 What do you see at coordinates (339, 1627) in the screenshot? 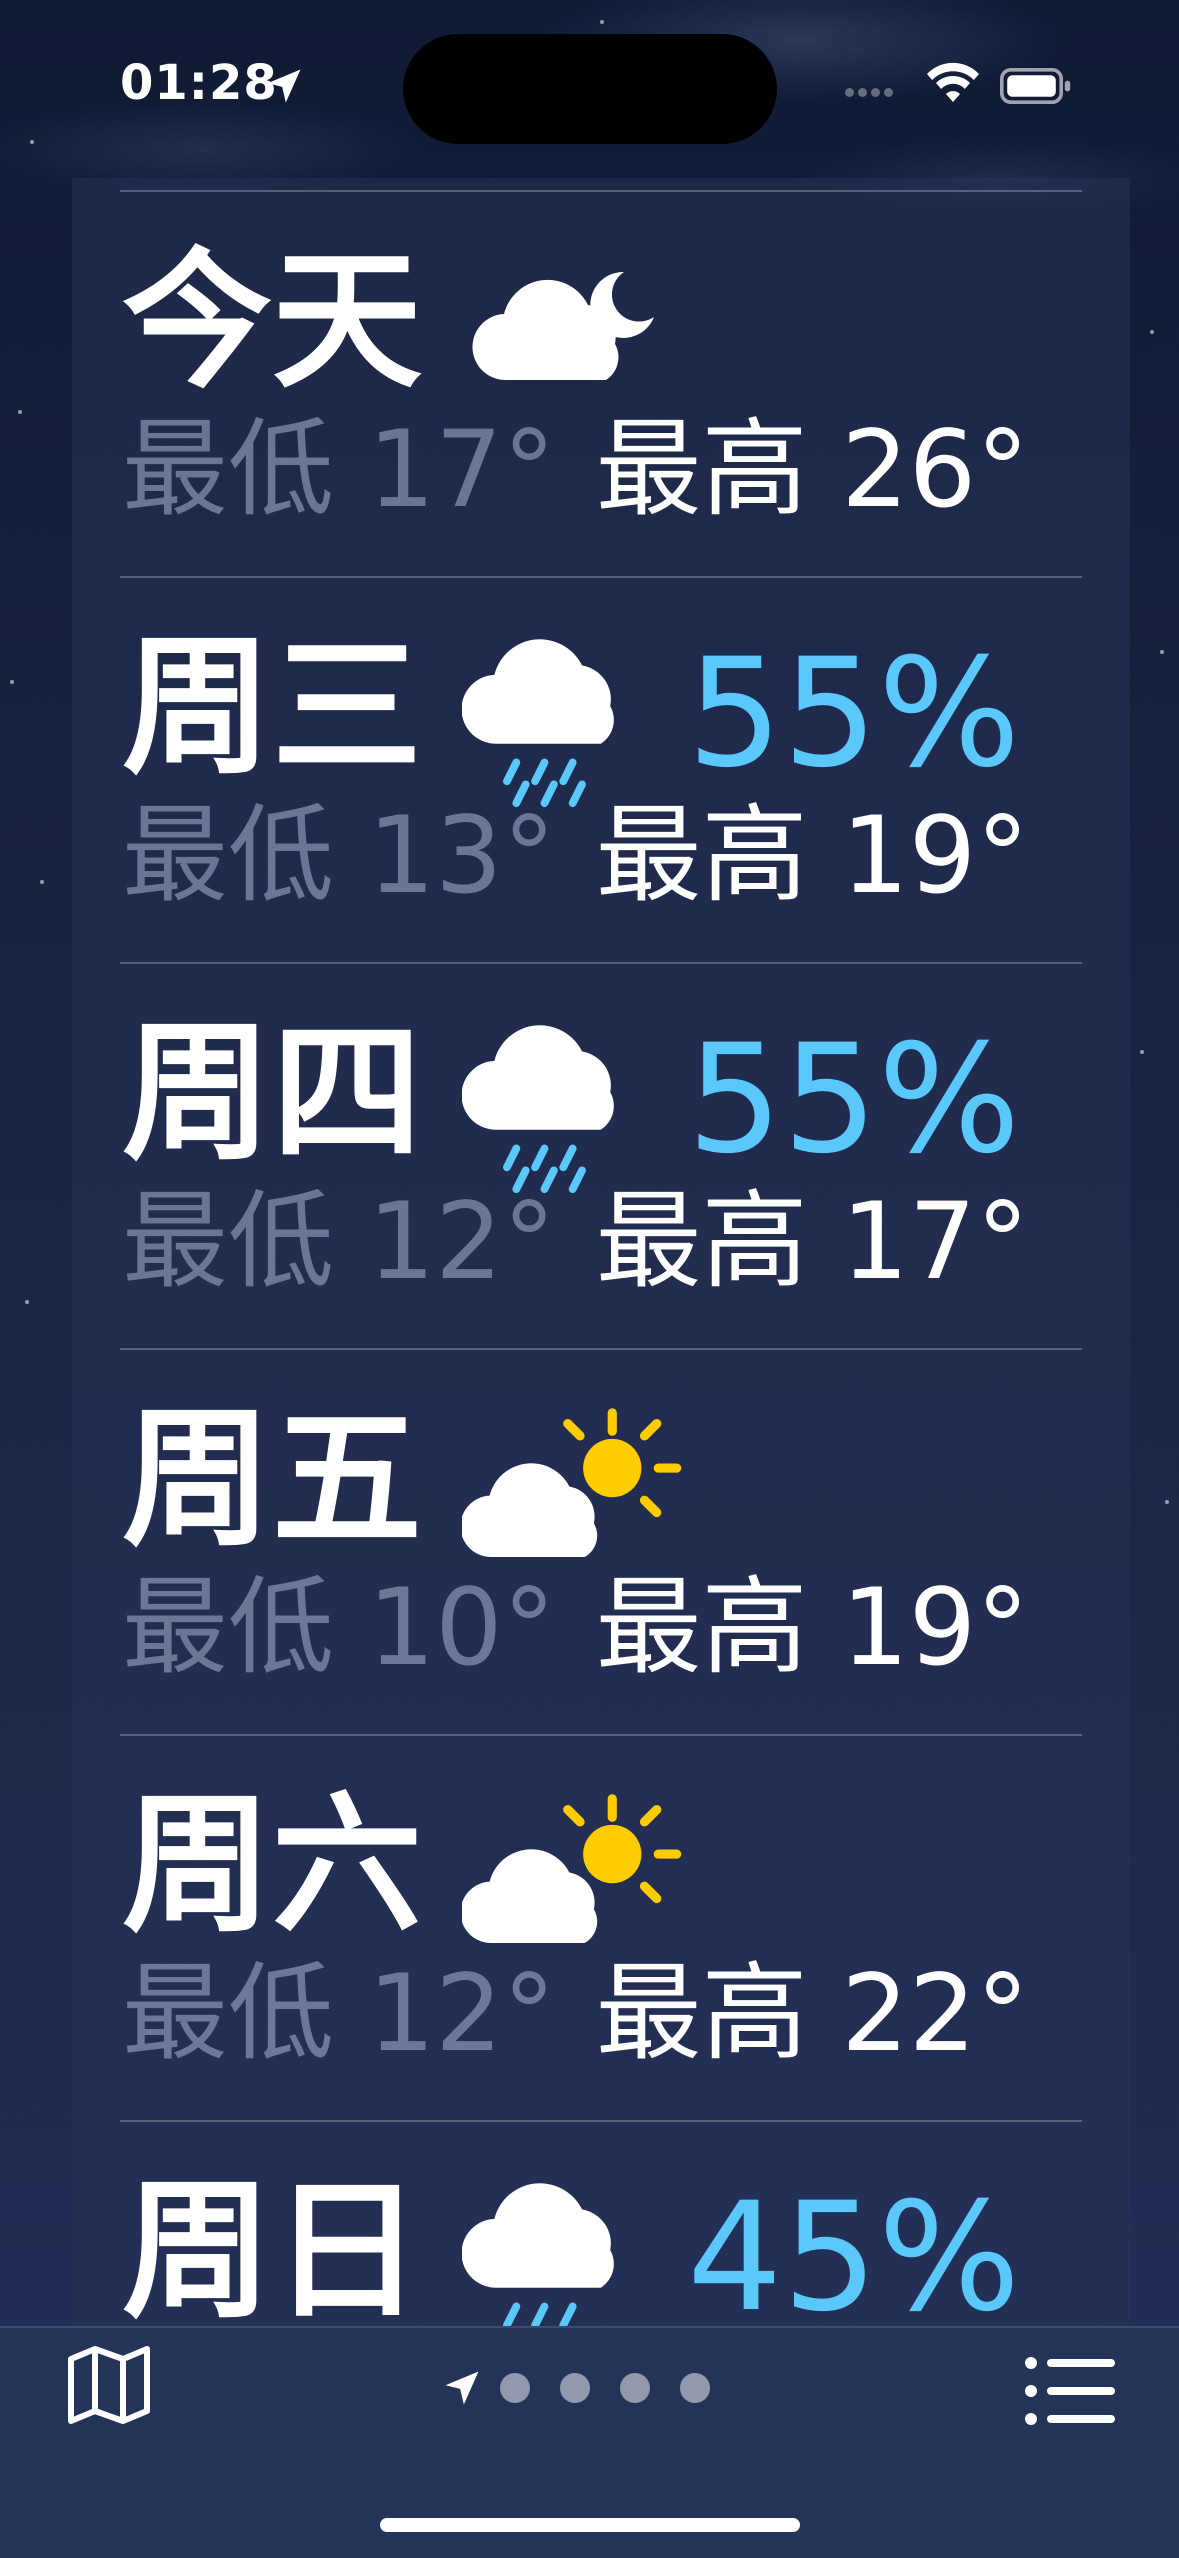
I see `low-temp: 最低 10°` at bounding box center [339, 1627].